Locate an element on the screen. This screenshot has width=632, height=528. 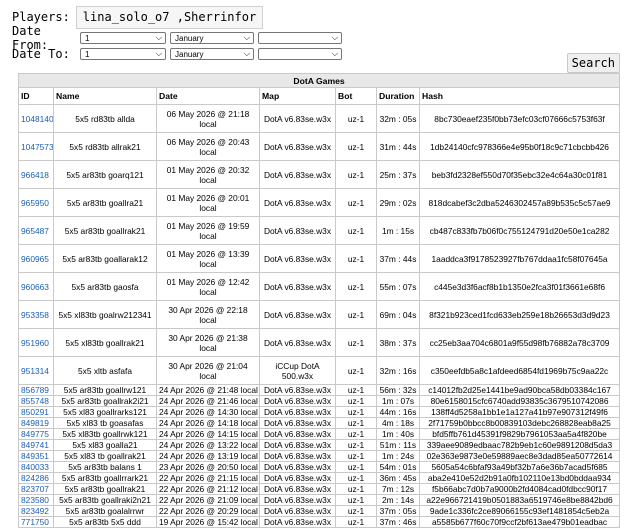
game-id-link: 1048140 is located at coordinates (36, 118).